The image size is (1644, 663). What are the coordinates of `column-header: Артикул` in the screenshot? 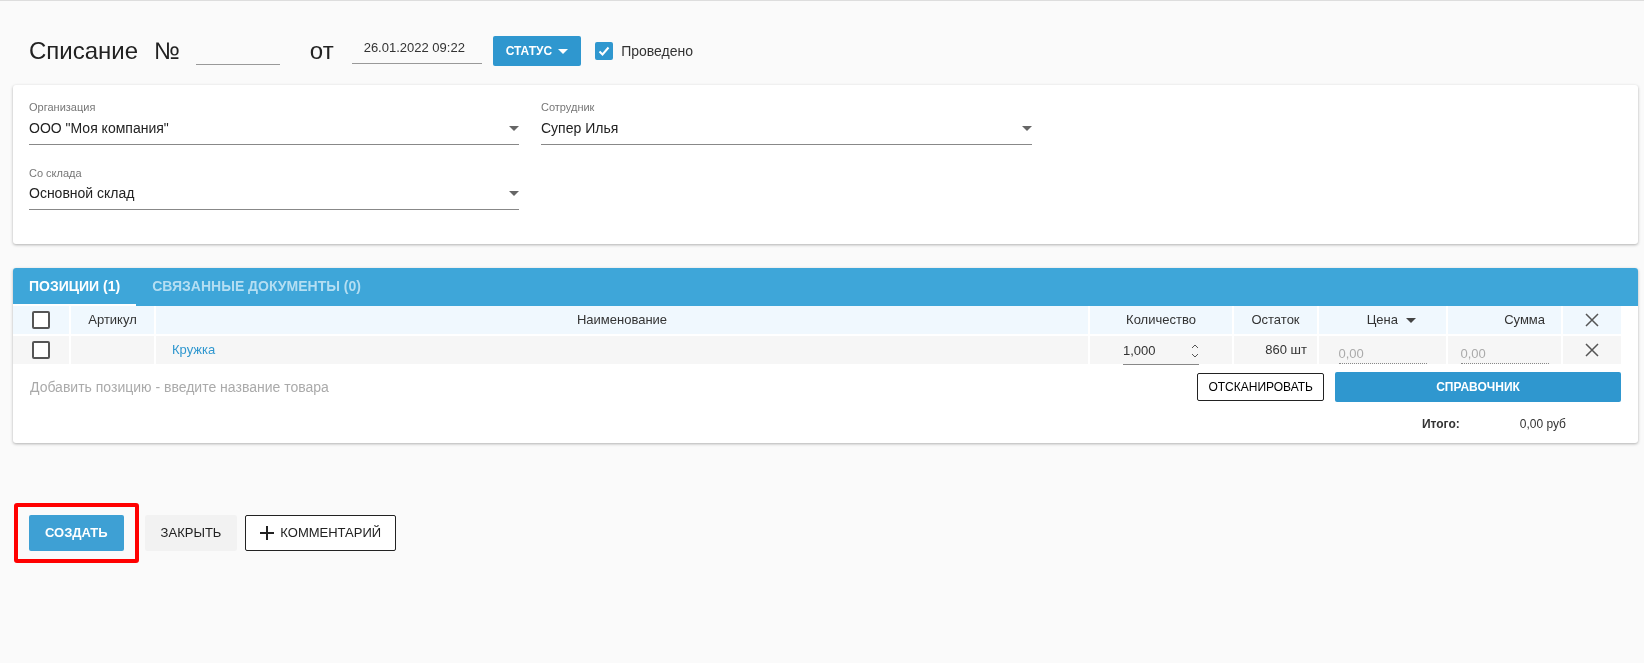 It's located at (112, 320).